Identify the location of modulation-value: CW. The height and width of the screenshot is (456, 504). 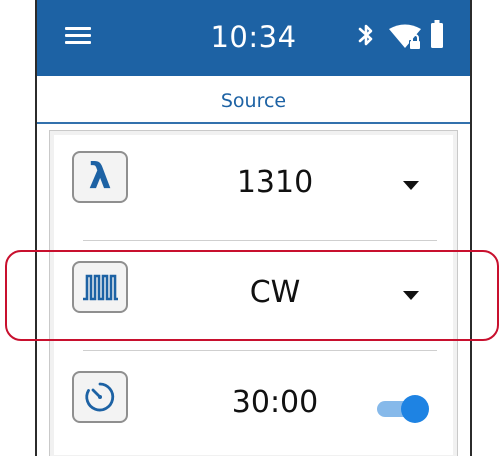
(275, 292).